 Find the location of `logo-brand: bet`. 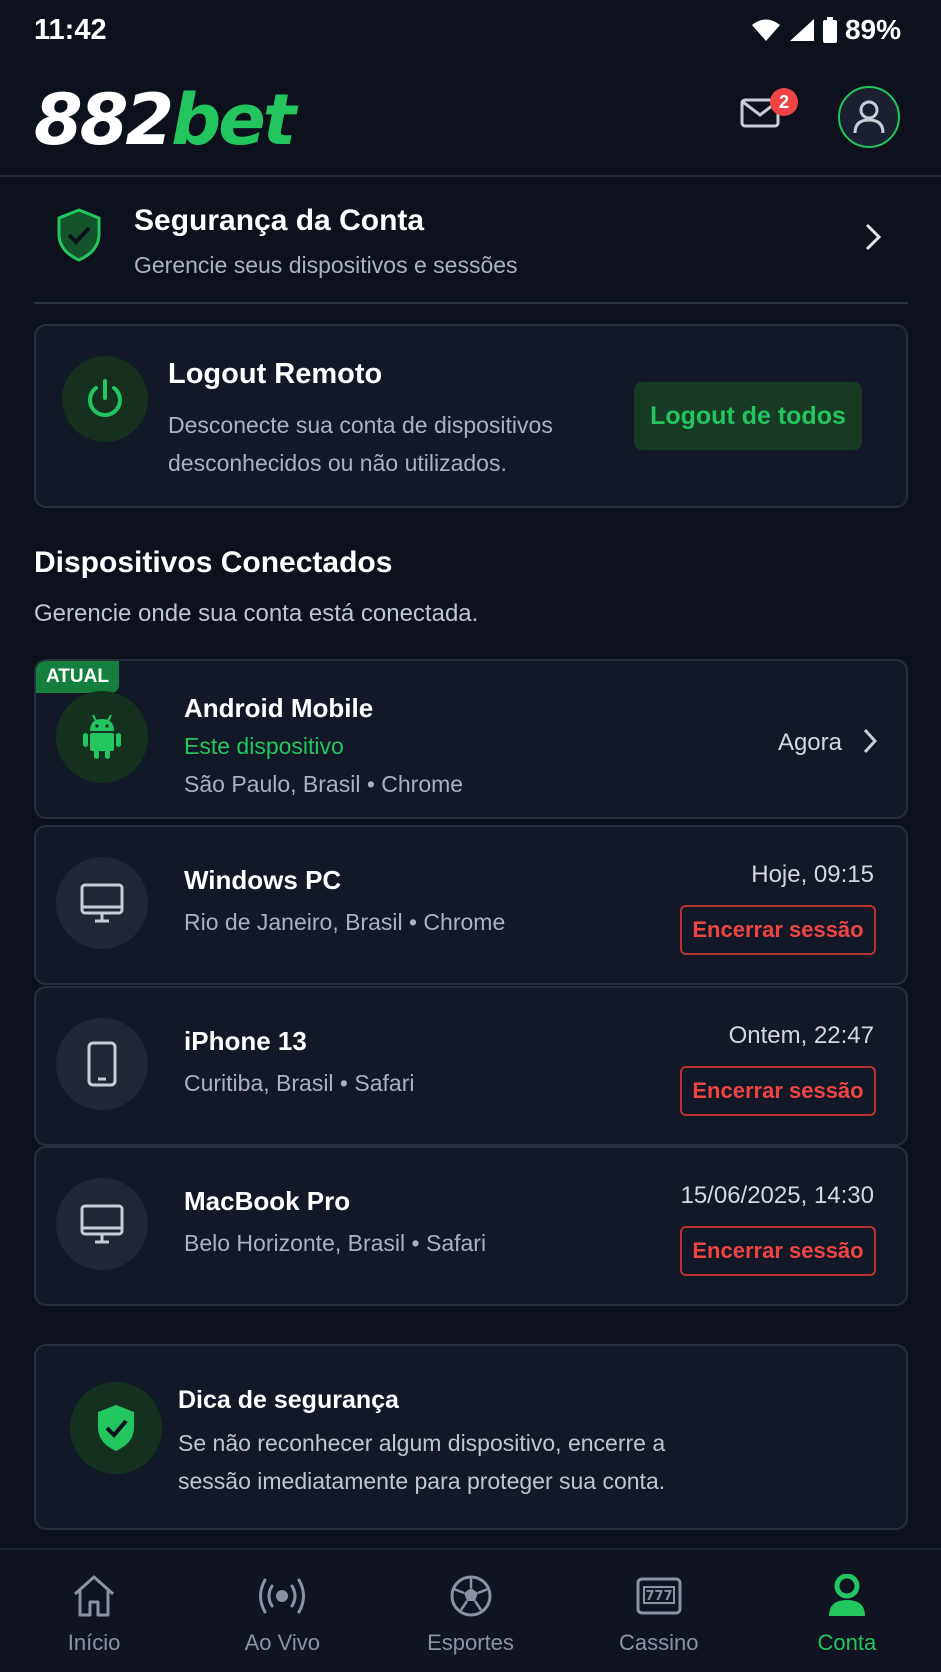

logo-brand: bet is located at coordinates (233, 120).